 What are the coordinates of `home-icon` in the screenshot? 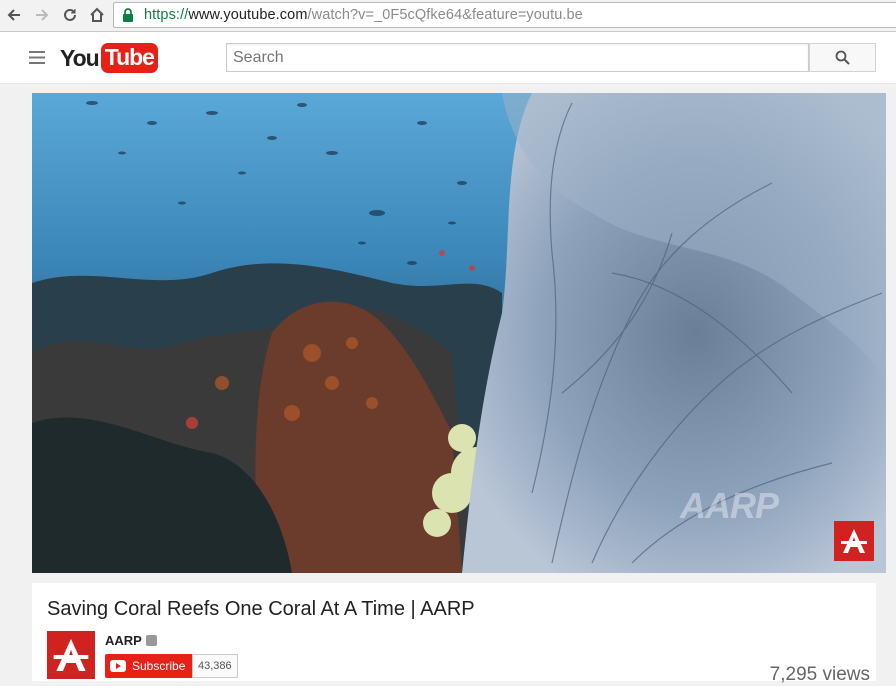 It's located at (97, 14).